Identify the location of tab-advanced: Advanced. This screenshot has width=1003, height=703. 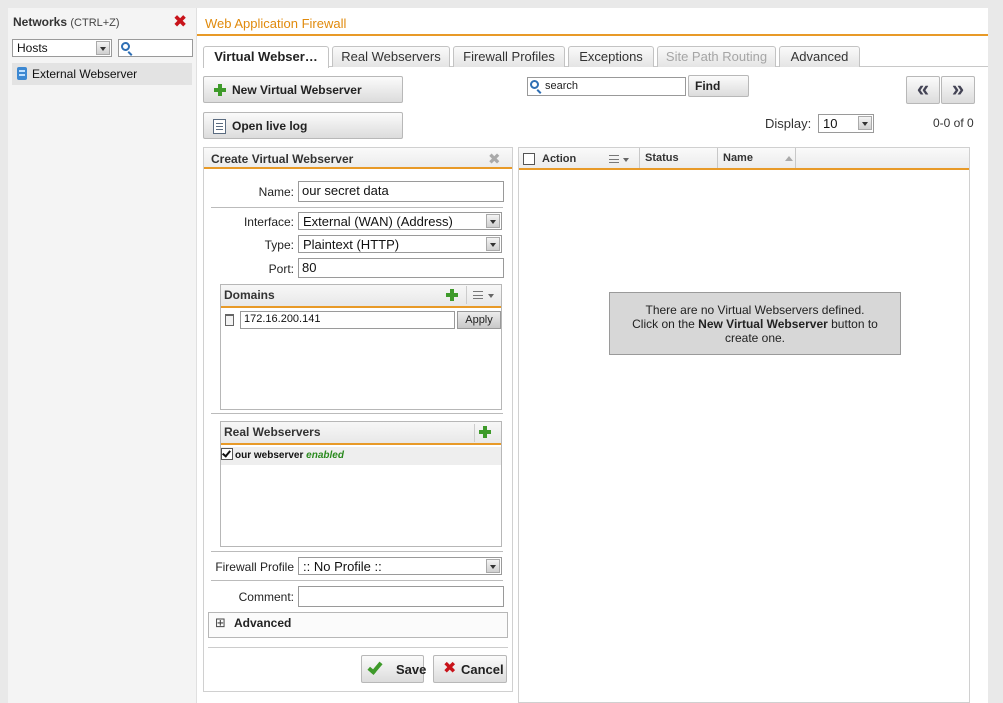
(819, 56).